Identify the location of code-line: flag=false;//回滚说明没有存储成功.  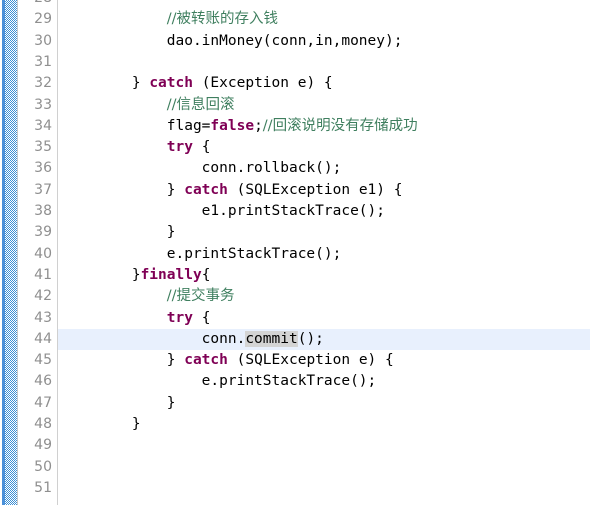
(324, 126).